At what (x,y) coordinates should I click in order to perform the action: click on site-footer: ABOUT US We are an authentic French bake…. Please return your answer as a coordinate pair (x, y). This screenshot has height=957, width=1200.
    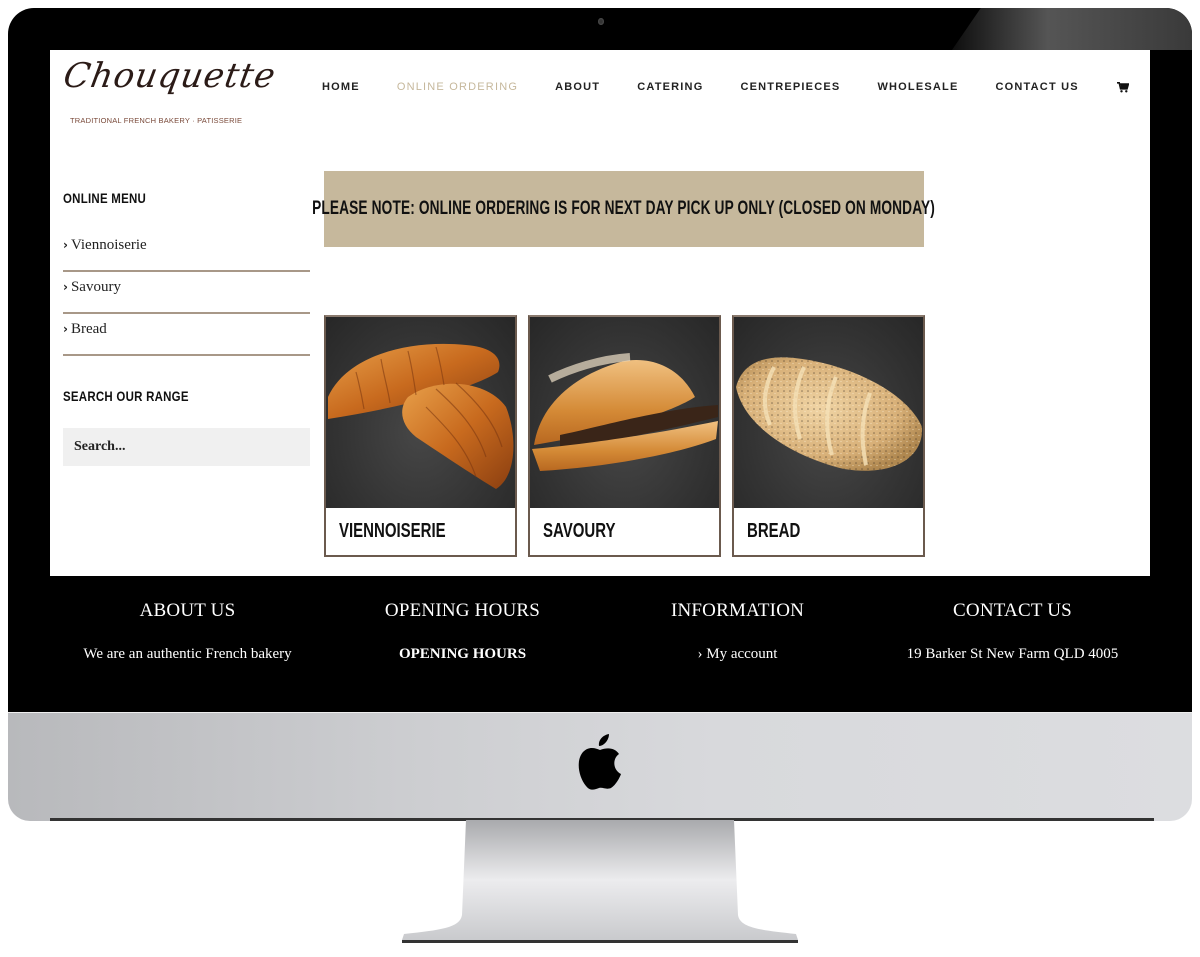
    Looking at the image, I should click on (600, 624).